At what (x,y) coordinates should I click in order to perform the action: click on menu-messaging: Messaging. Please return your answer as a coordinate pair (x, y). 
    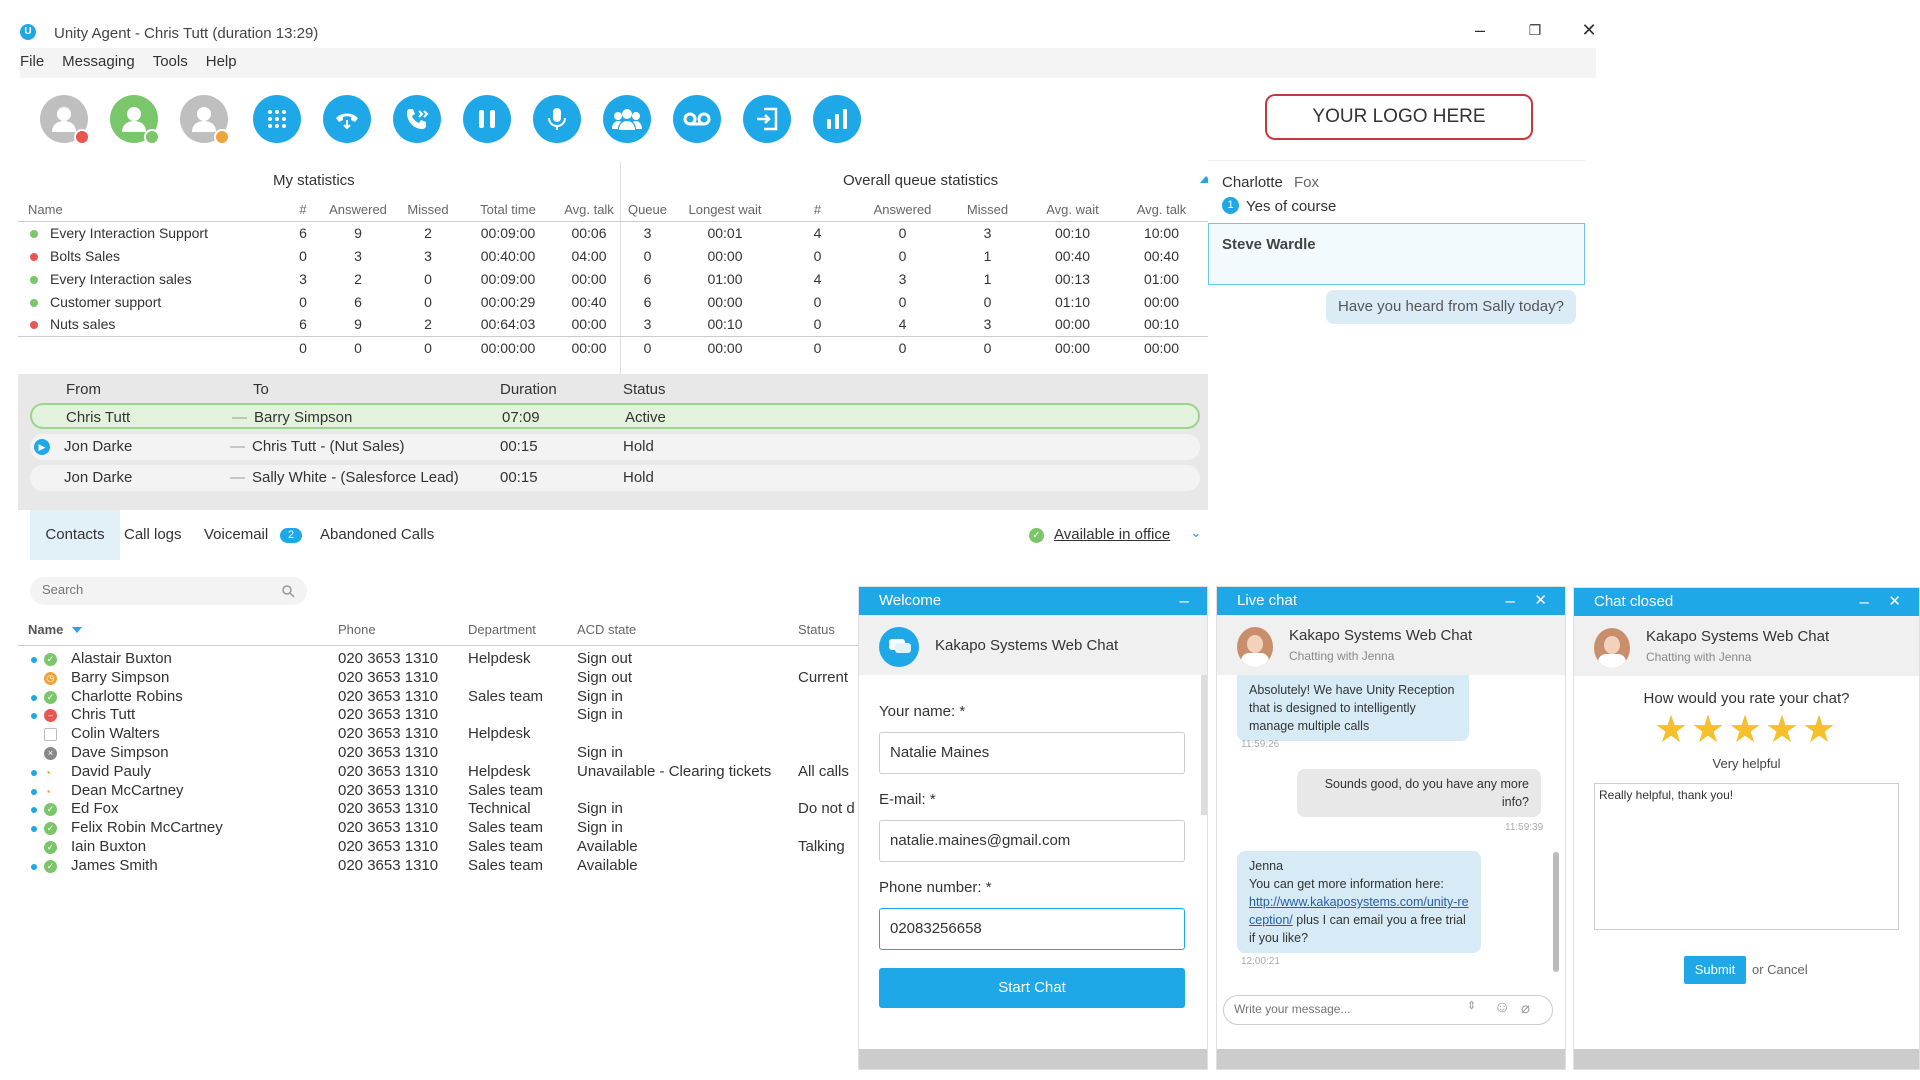
    Looking at the image, I should click on (98, 62).